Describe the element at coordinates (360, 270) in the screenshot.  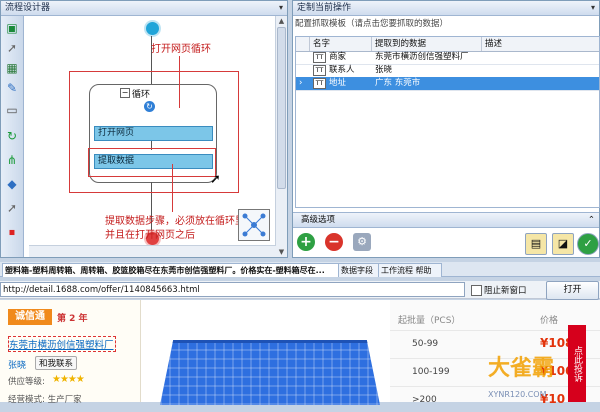
I see `tab-data-fields: 数据字段` at that location.